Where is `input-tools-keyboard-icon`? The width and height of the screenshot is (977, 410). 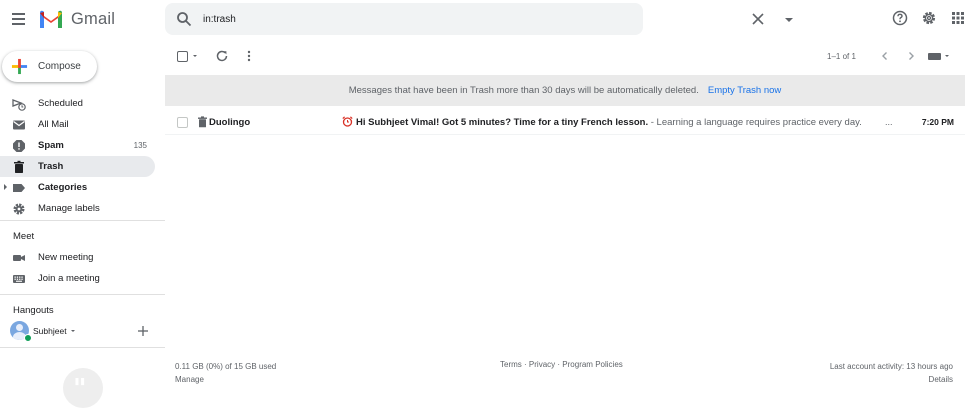
input-tools-keyboard-icon is located at coordinates (934, 56).